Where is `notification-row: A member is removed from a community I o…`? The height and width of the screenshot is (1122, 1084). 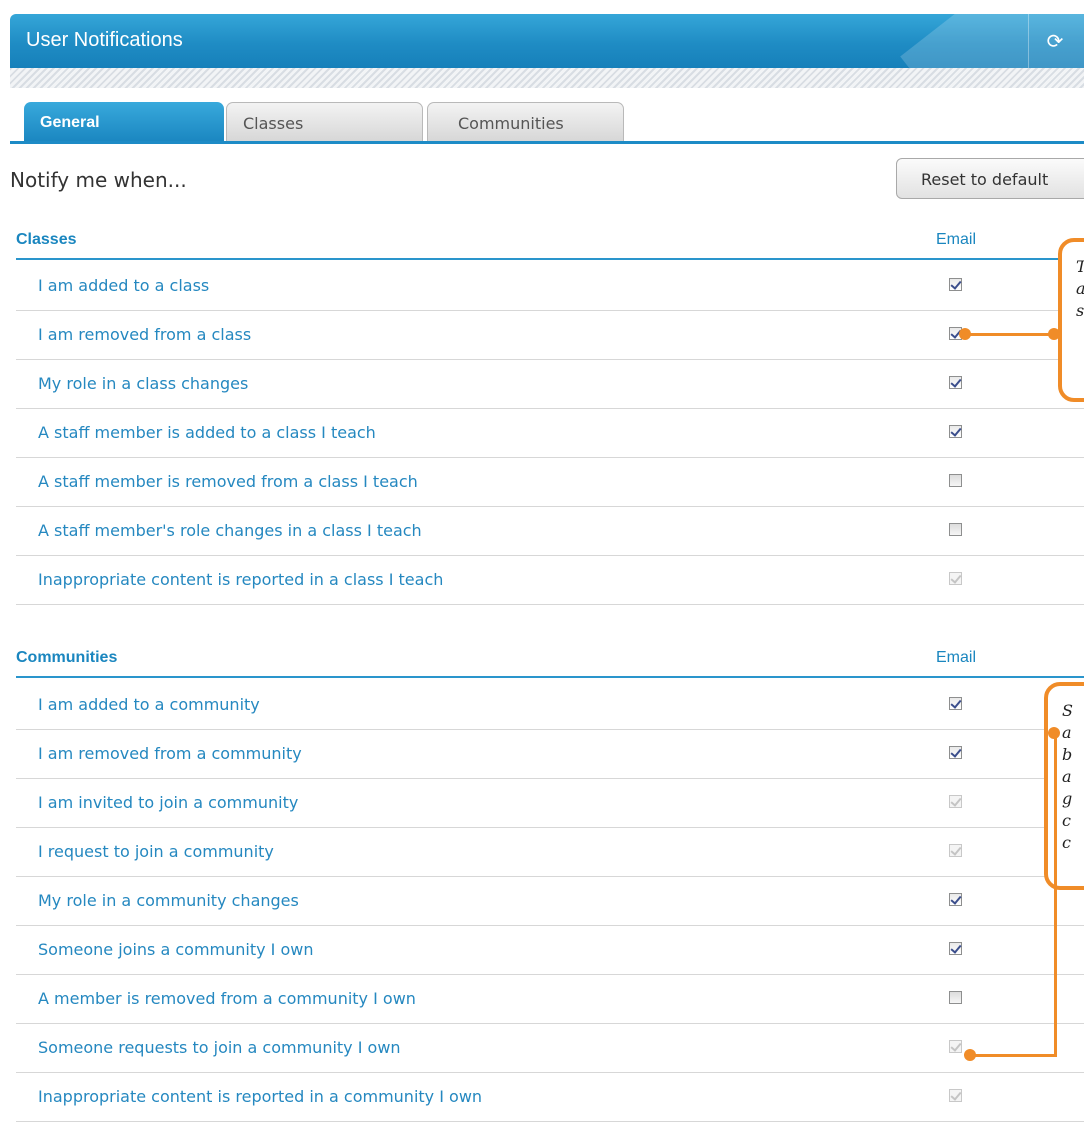
notification-row: A member is removed from a community I o… is located at coordinates (550, 999).